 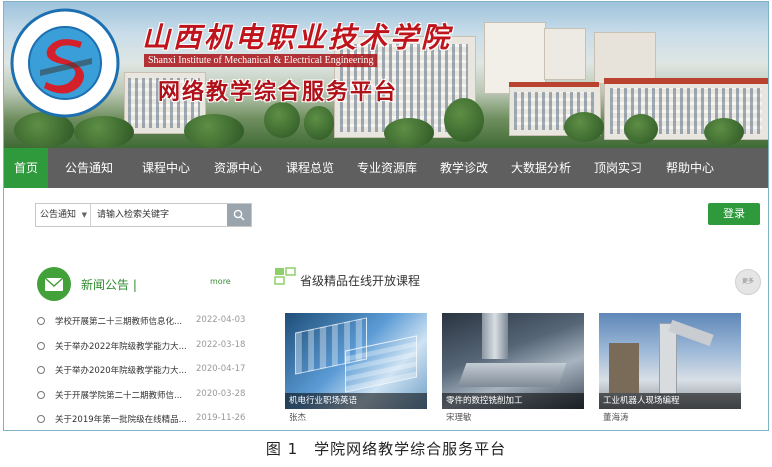 What do you see at coordinates (58, 215) in the screenshot?
I see `search-category-label: 公告通知` at bounding box center [58, 215].